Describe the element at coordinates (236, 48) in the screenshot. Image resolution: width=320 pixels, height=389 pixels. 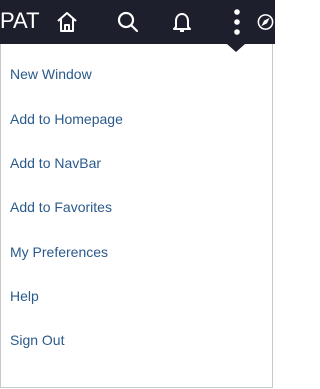
I see `menu-caret` at that location.